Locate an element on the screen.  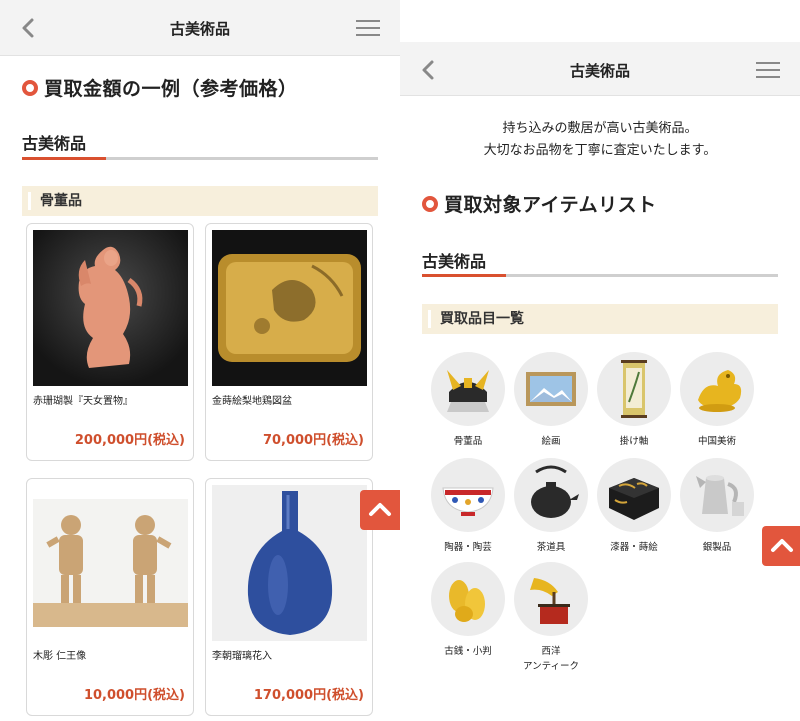
item-label: 西洋 アンティーク is located at coordinates (551, 659).